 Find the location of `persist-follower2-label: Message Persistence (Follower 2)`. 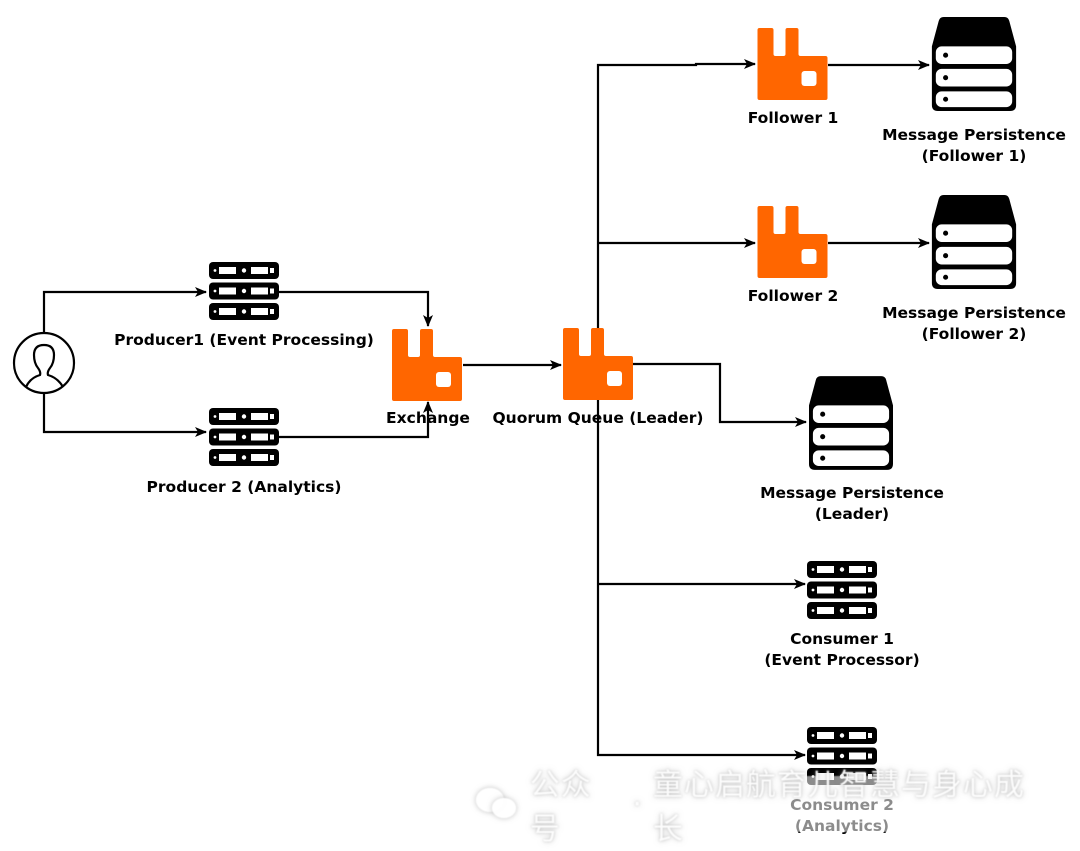

persist-follower2-label: Message Persistence (Follower 2) is located at coordinates (974, 324).